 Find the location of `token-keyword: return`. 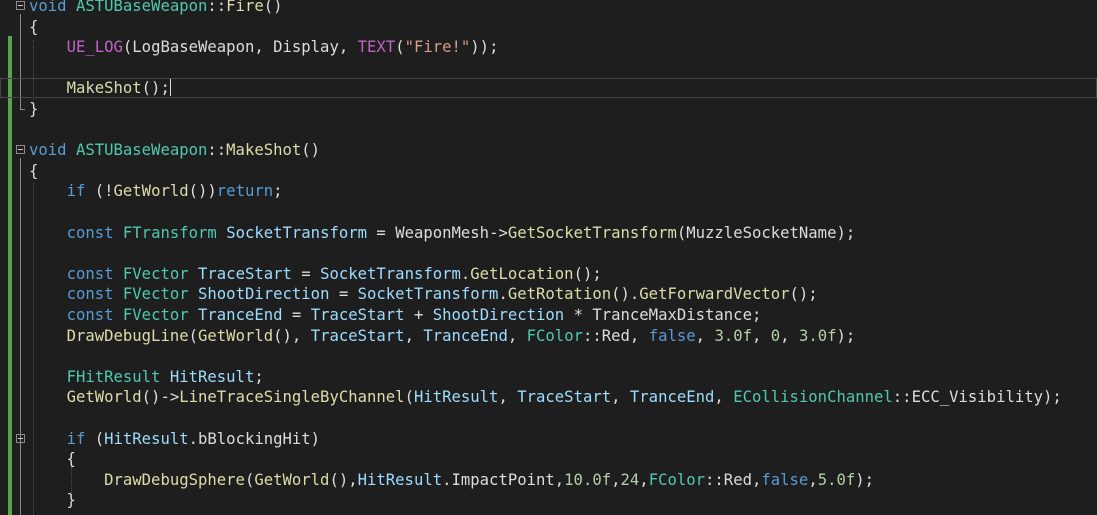

token-keyword: return is located at coordinates (245, 191).